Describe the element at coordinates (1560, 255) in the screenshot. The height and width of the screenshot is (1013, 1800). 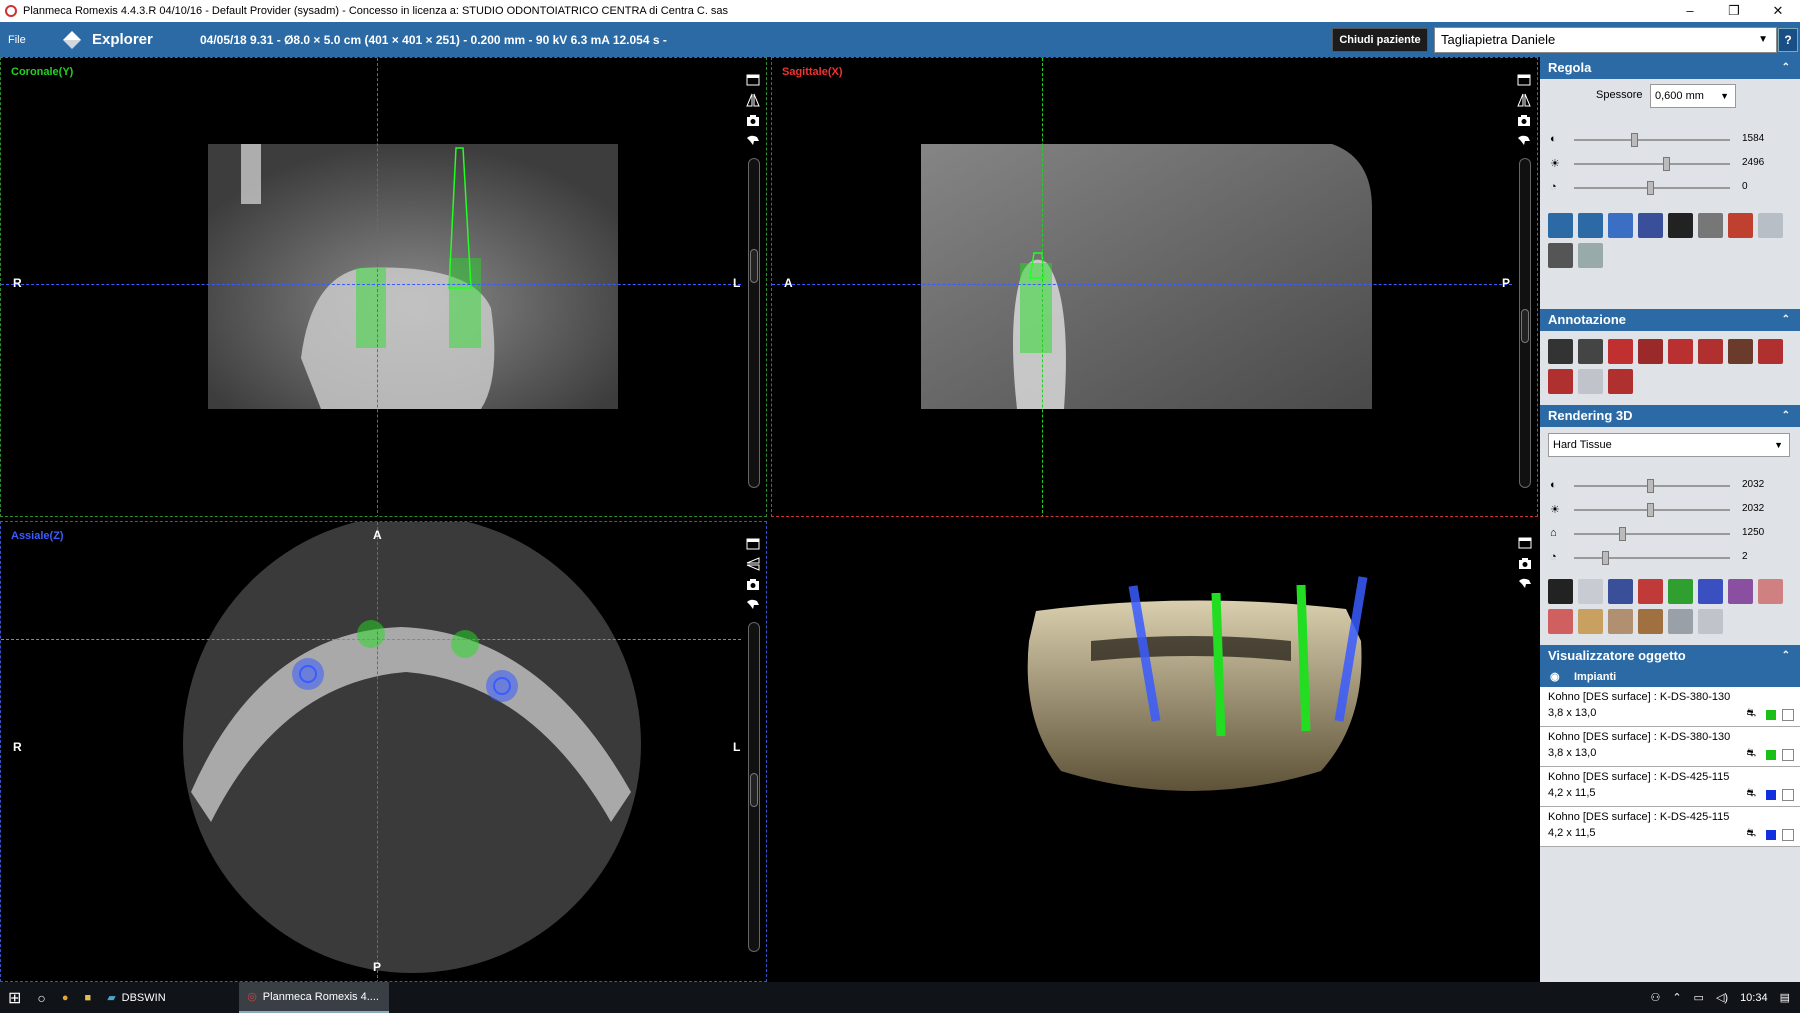
I see `pan-mode-icon` at that location.